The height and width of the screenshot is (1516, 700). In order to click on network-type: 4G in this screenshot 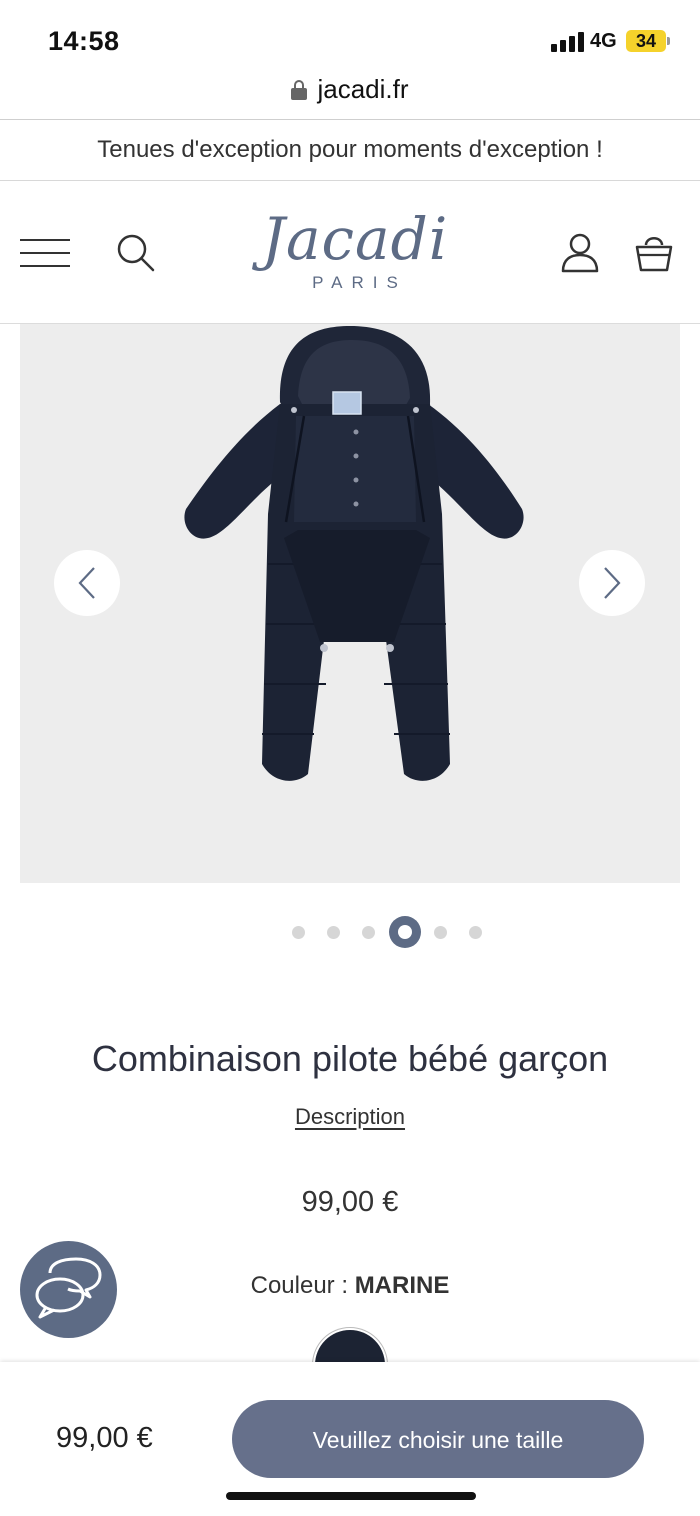, I will do `click(603, 41)`.